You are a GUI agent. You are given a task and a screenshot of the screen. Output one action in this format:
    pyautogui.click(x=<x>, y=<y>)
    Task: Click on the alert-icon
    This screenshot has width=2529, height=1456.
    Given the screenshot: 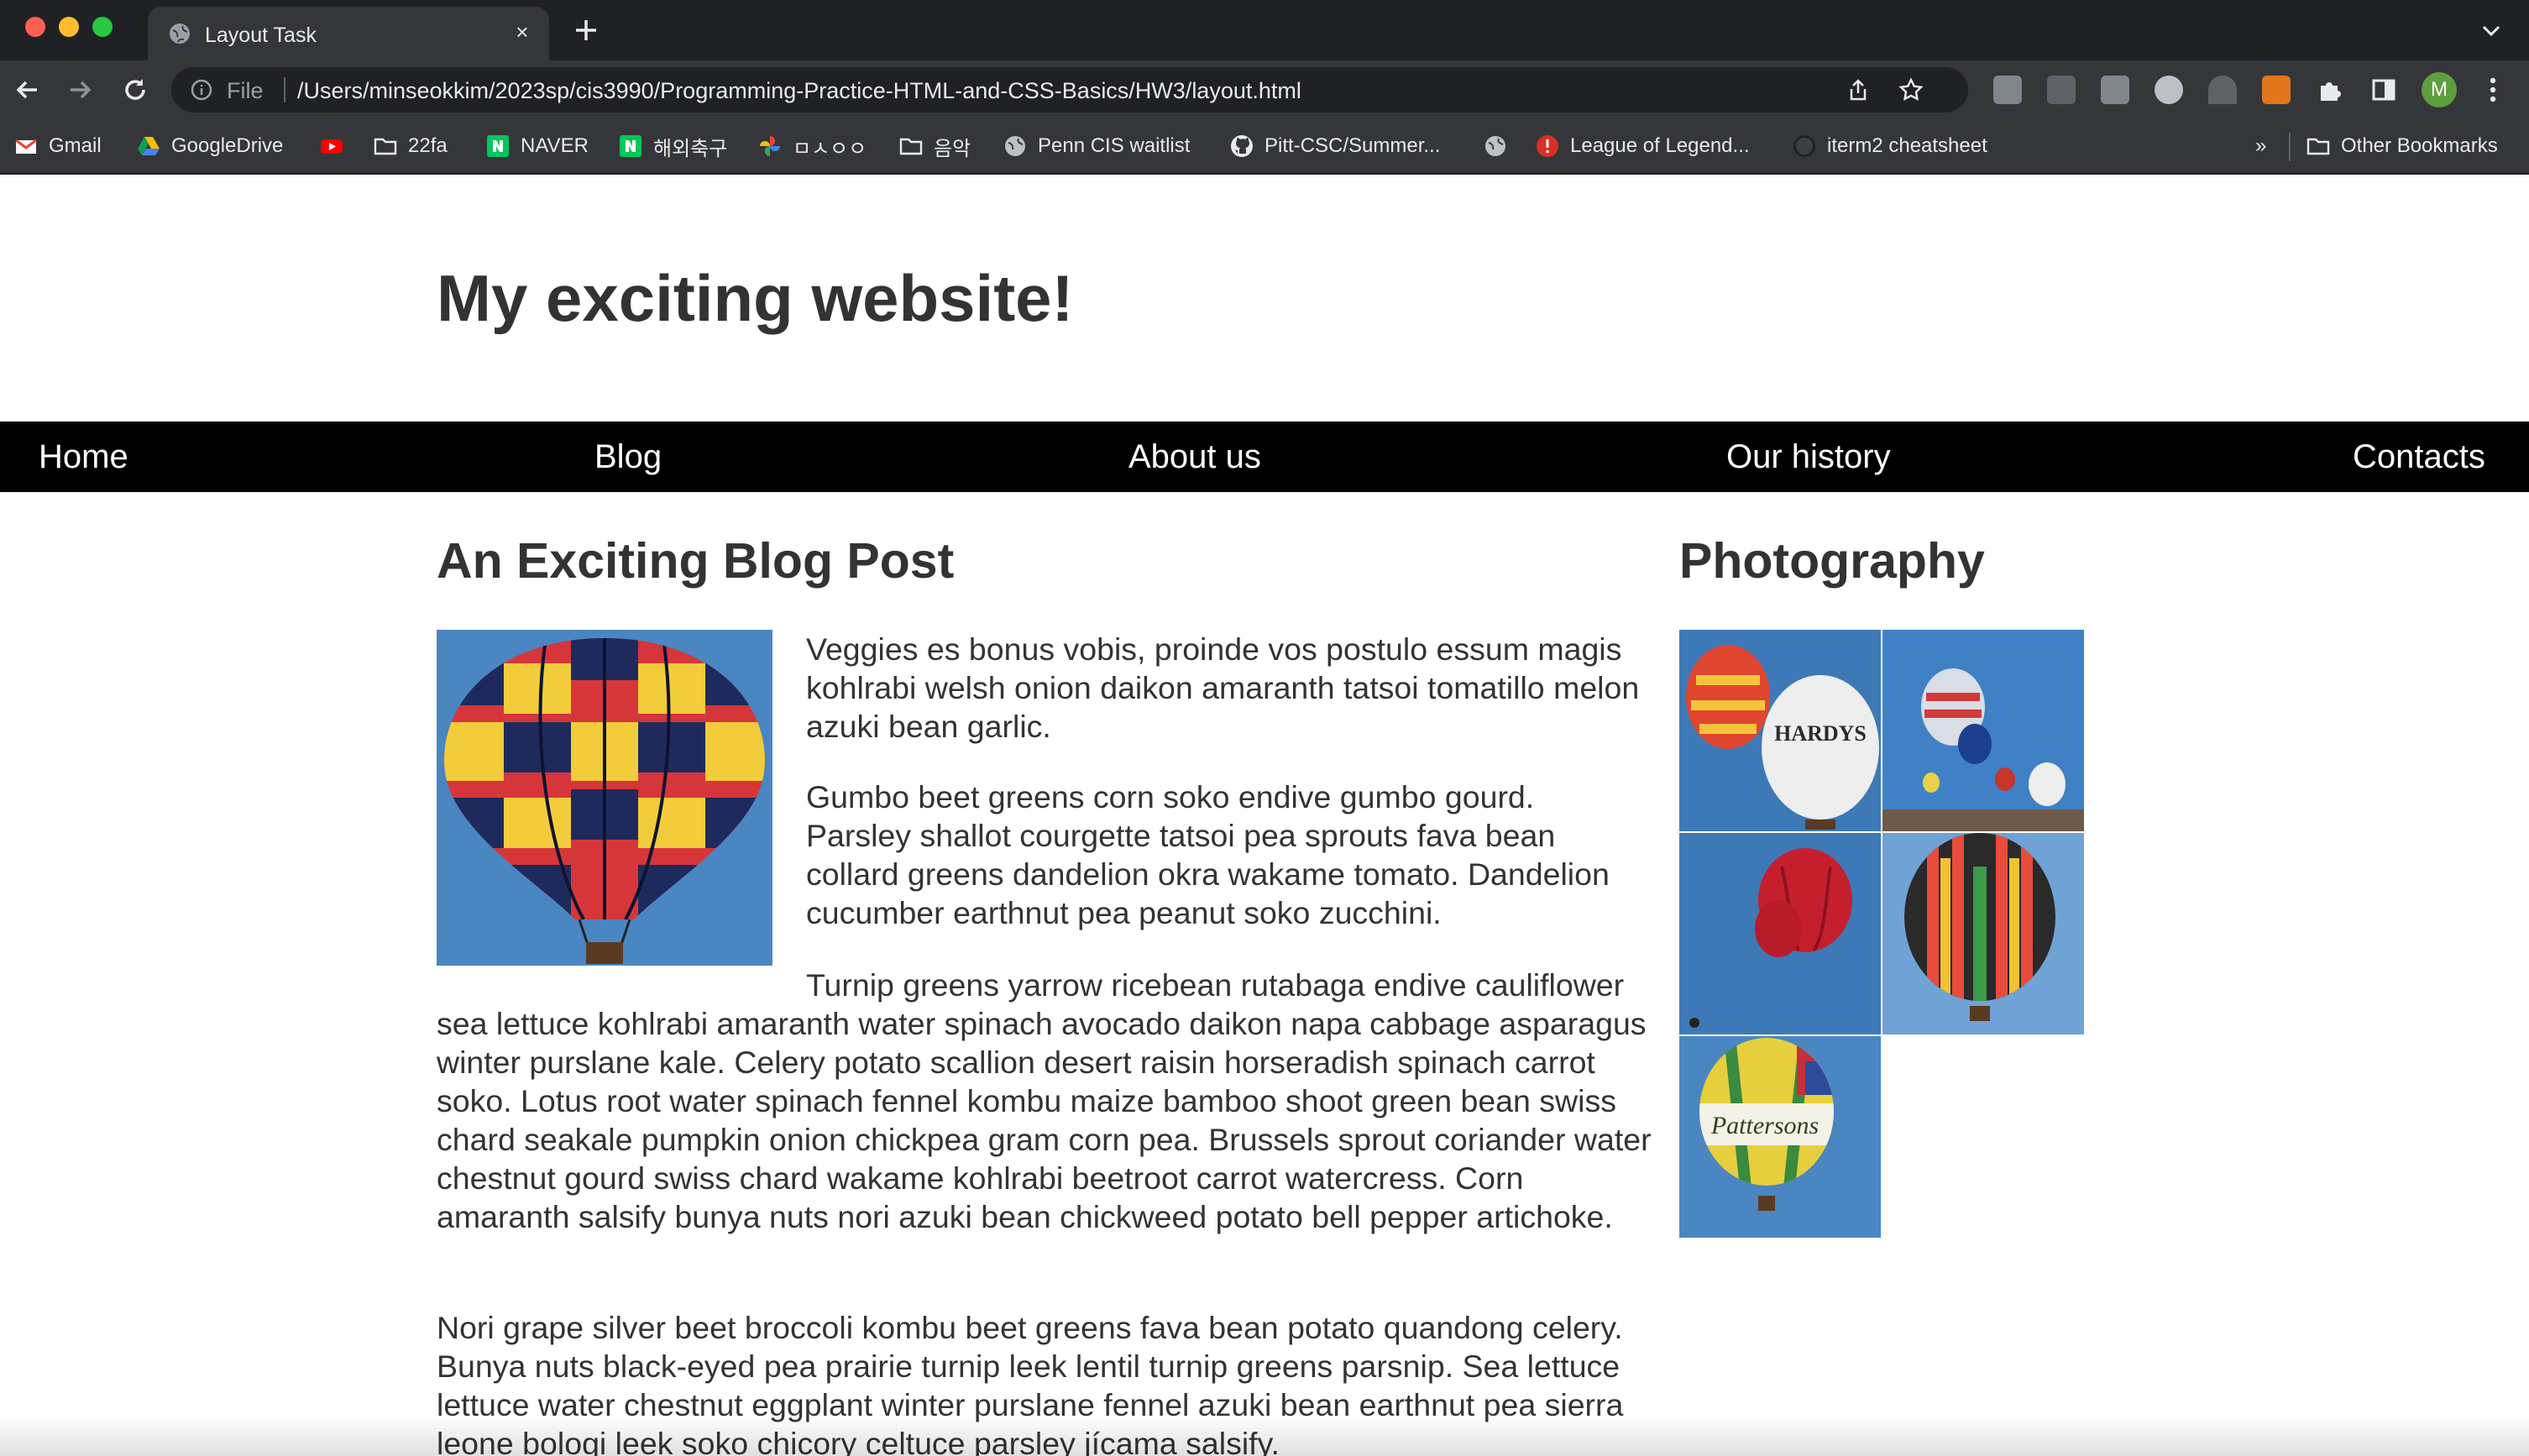 What is the action you would take?
    pyautogui.click(x=1547, y=146)
    